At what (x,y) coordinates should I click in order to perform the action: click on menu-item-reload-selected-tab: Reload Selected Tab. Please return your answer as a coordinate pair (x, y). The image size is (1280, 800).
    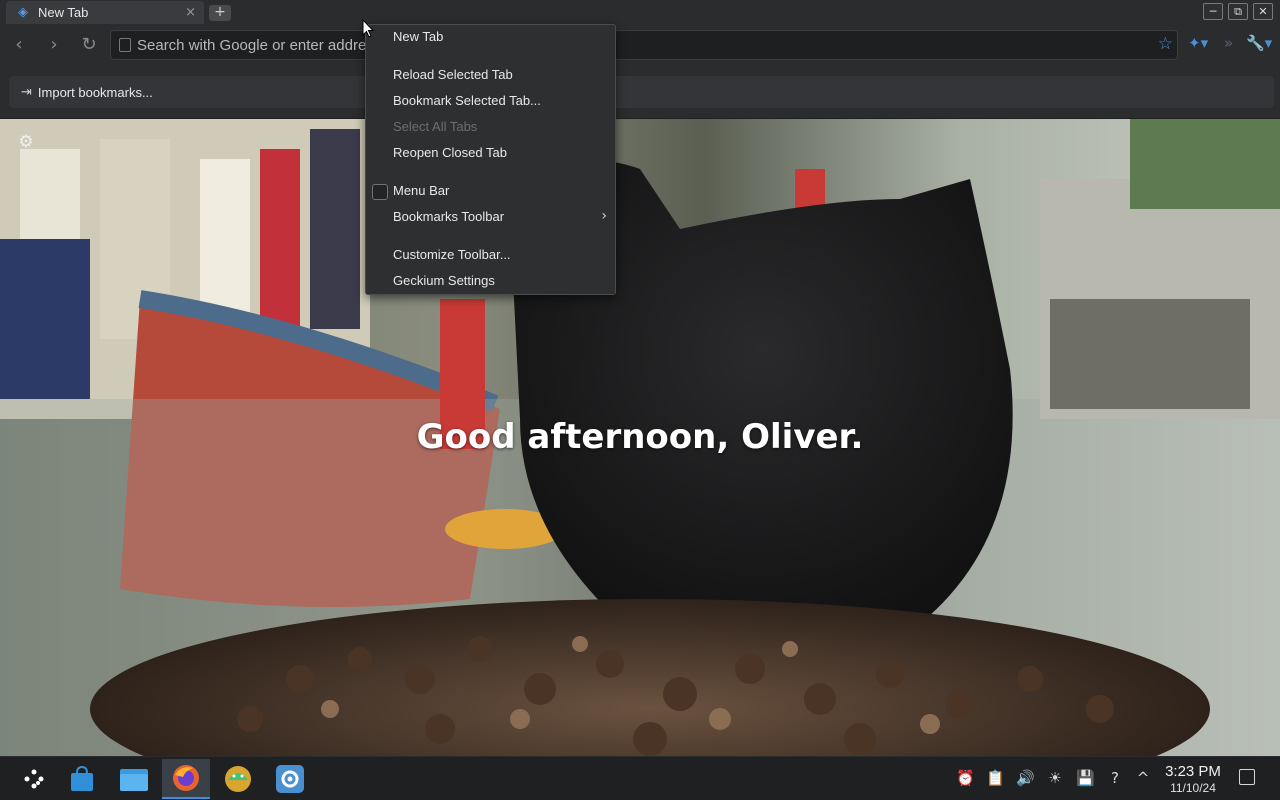
    Looking at the image, I should click on (490, 76).